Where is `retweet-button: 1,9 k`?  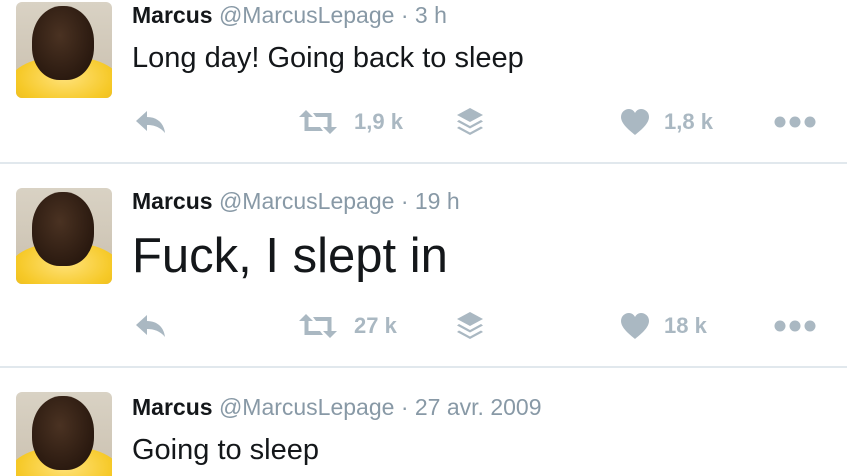
retweet-button: 1,9 k is located at coordinates (349, 122).